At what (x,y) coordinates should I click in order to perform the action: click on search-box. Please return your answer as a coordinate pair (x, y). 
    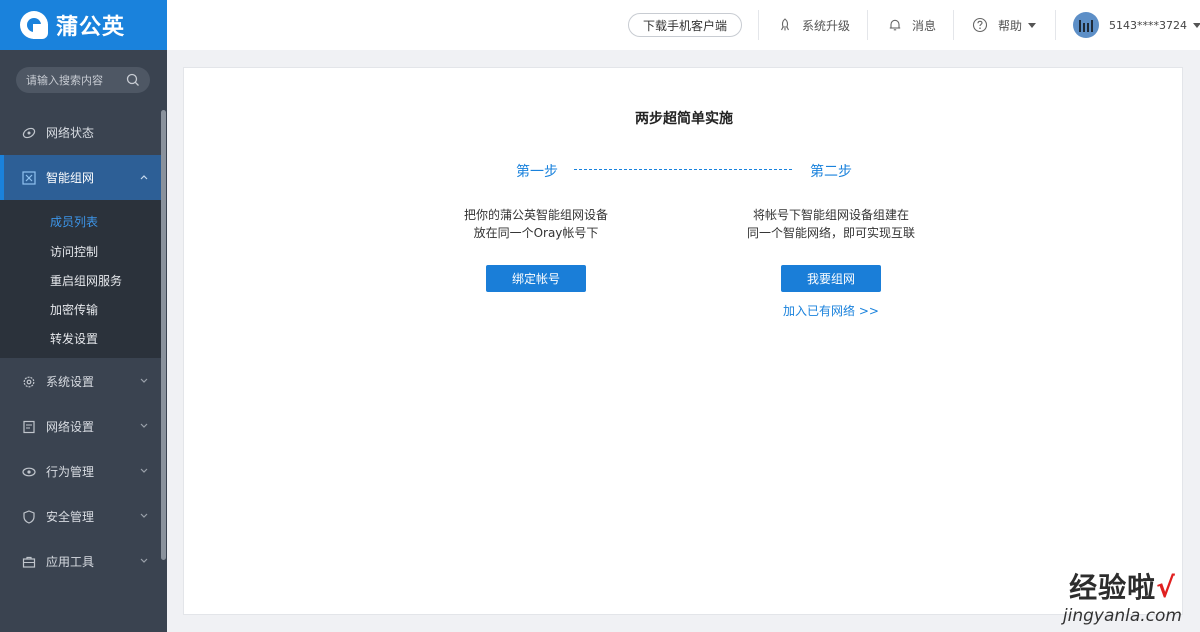
    Looking at the image, I should click on (83, 80).